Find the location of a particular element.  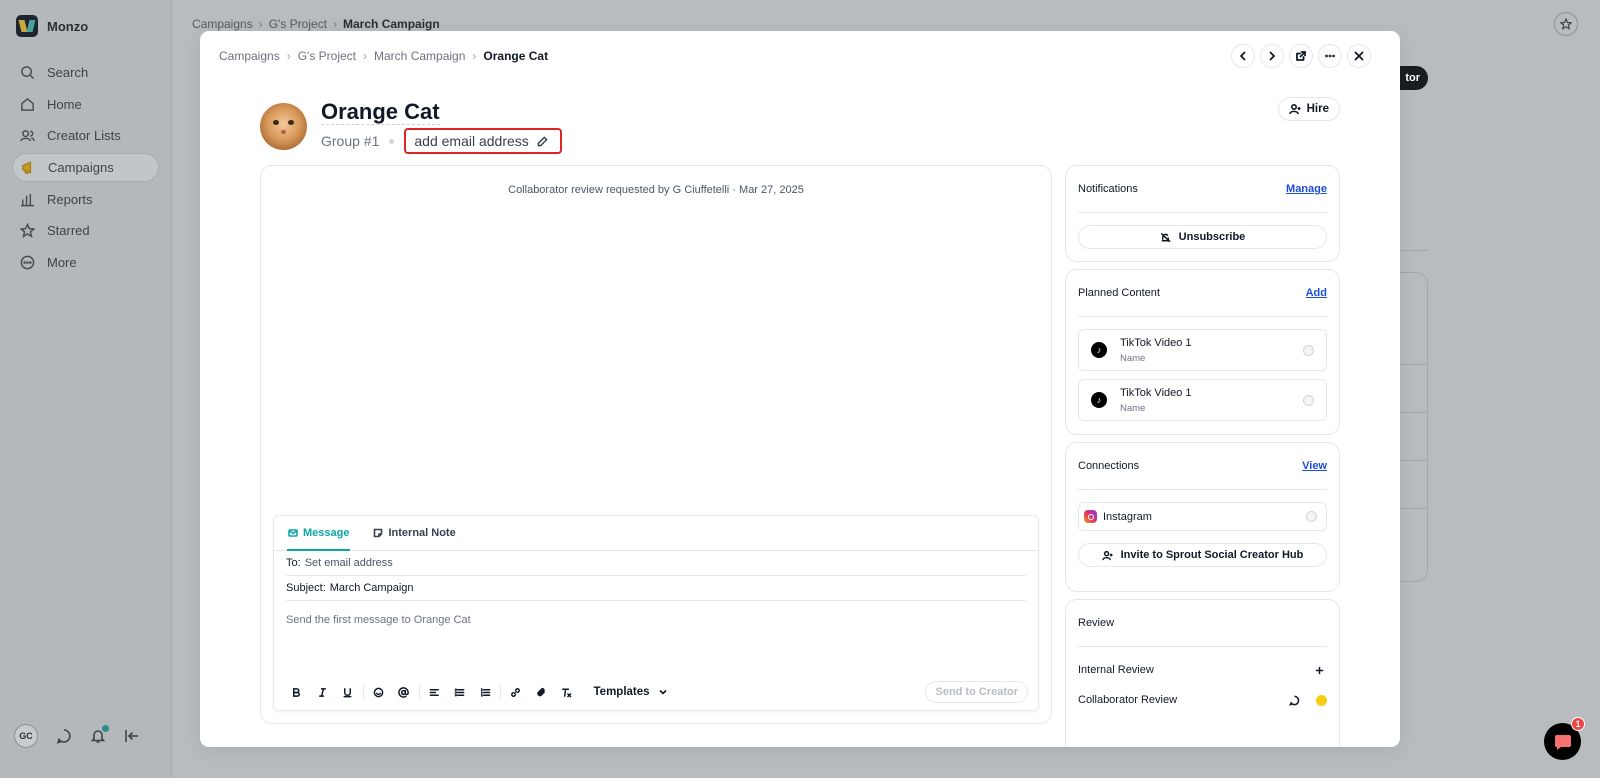

home-icon is located at coordinates (27, 104).